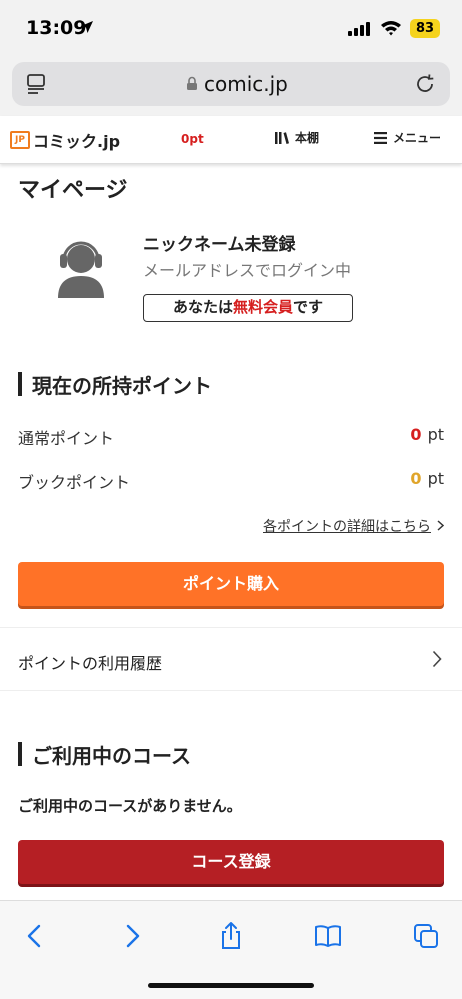 The image size is (462, 999). I want to click on point-history-row: ポイントの利用履歴, so click(231, 659).